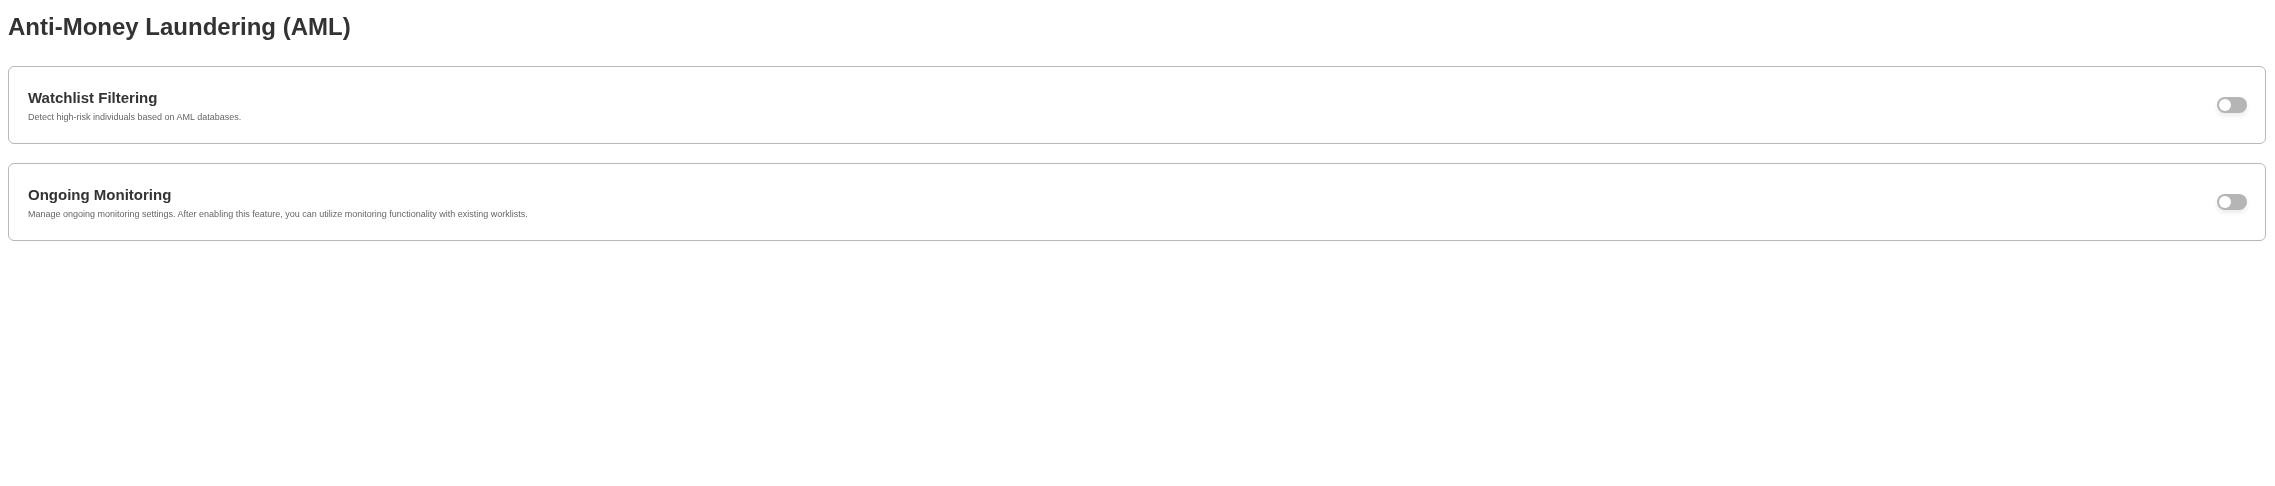 The height and width of the screenshot is (486, 2275). What do you see at coordinates (180, 27) in the screenshot?
I see `page-title: Anti-Money Laundering (AML)` at bounding box center [180, 27].